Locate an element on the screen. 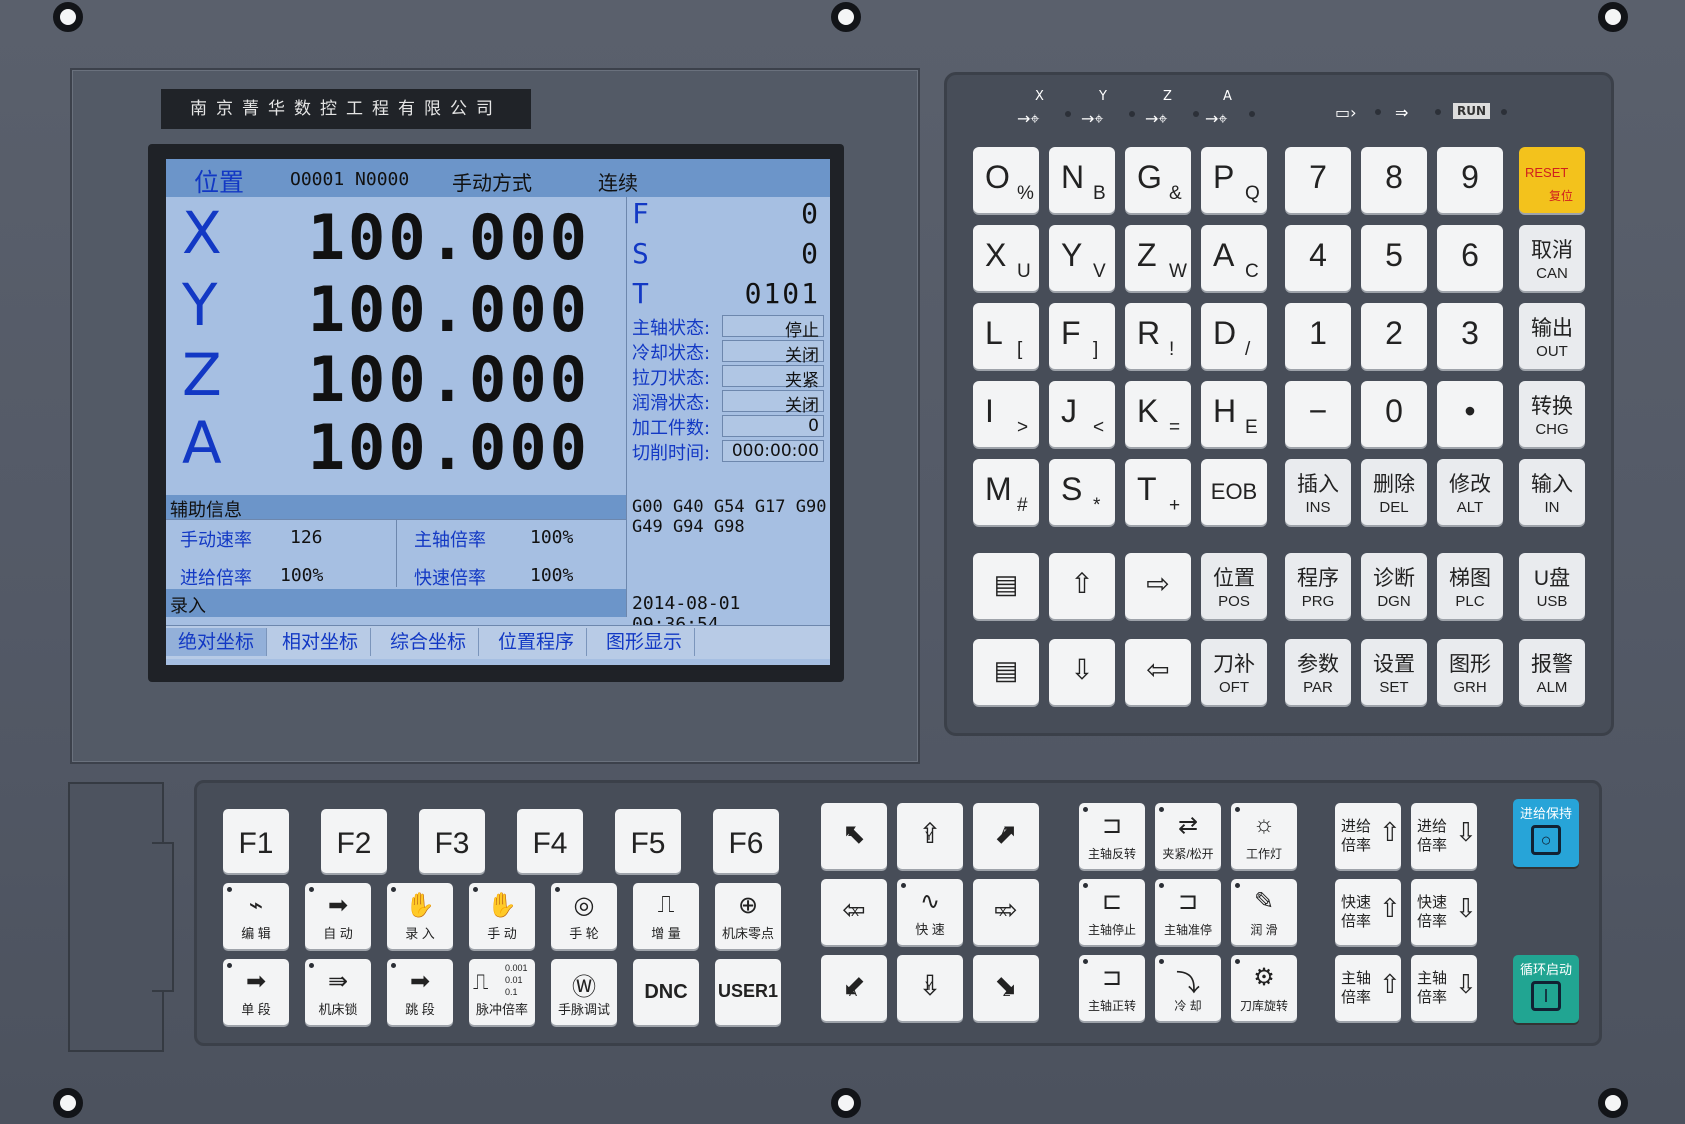  cursor-down-key: ⇩ is located at coordinates (1082, 672).